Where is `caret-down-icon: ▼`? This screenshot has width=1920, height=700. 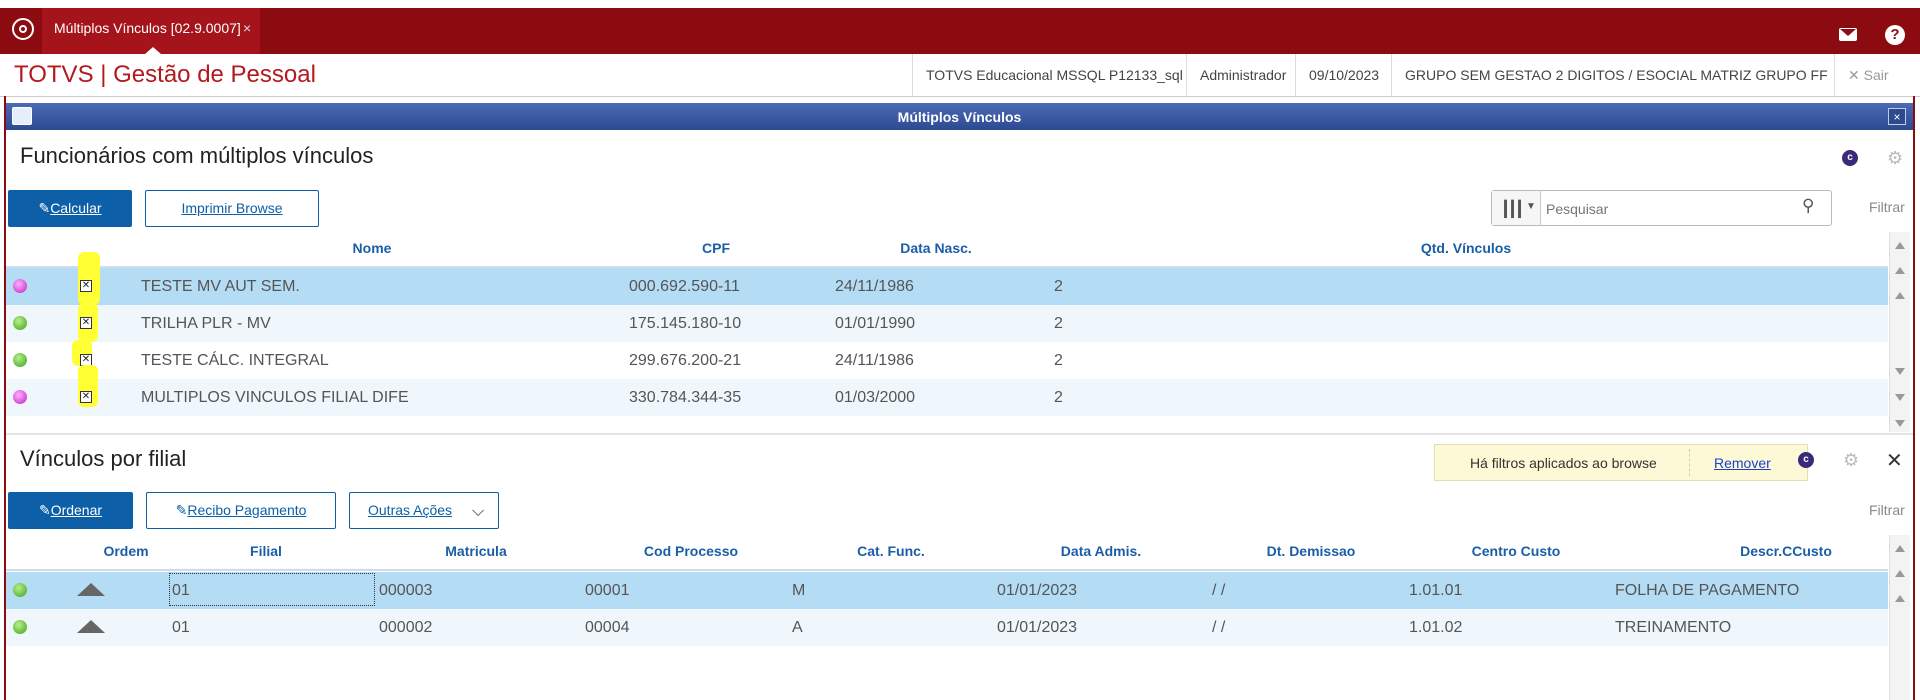
caret-down-icon: ▼ is located at coordinates (1531, 206).